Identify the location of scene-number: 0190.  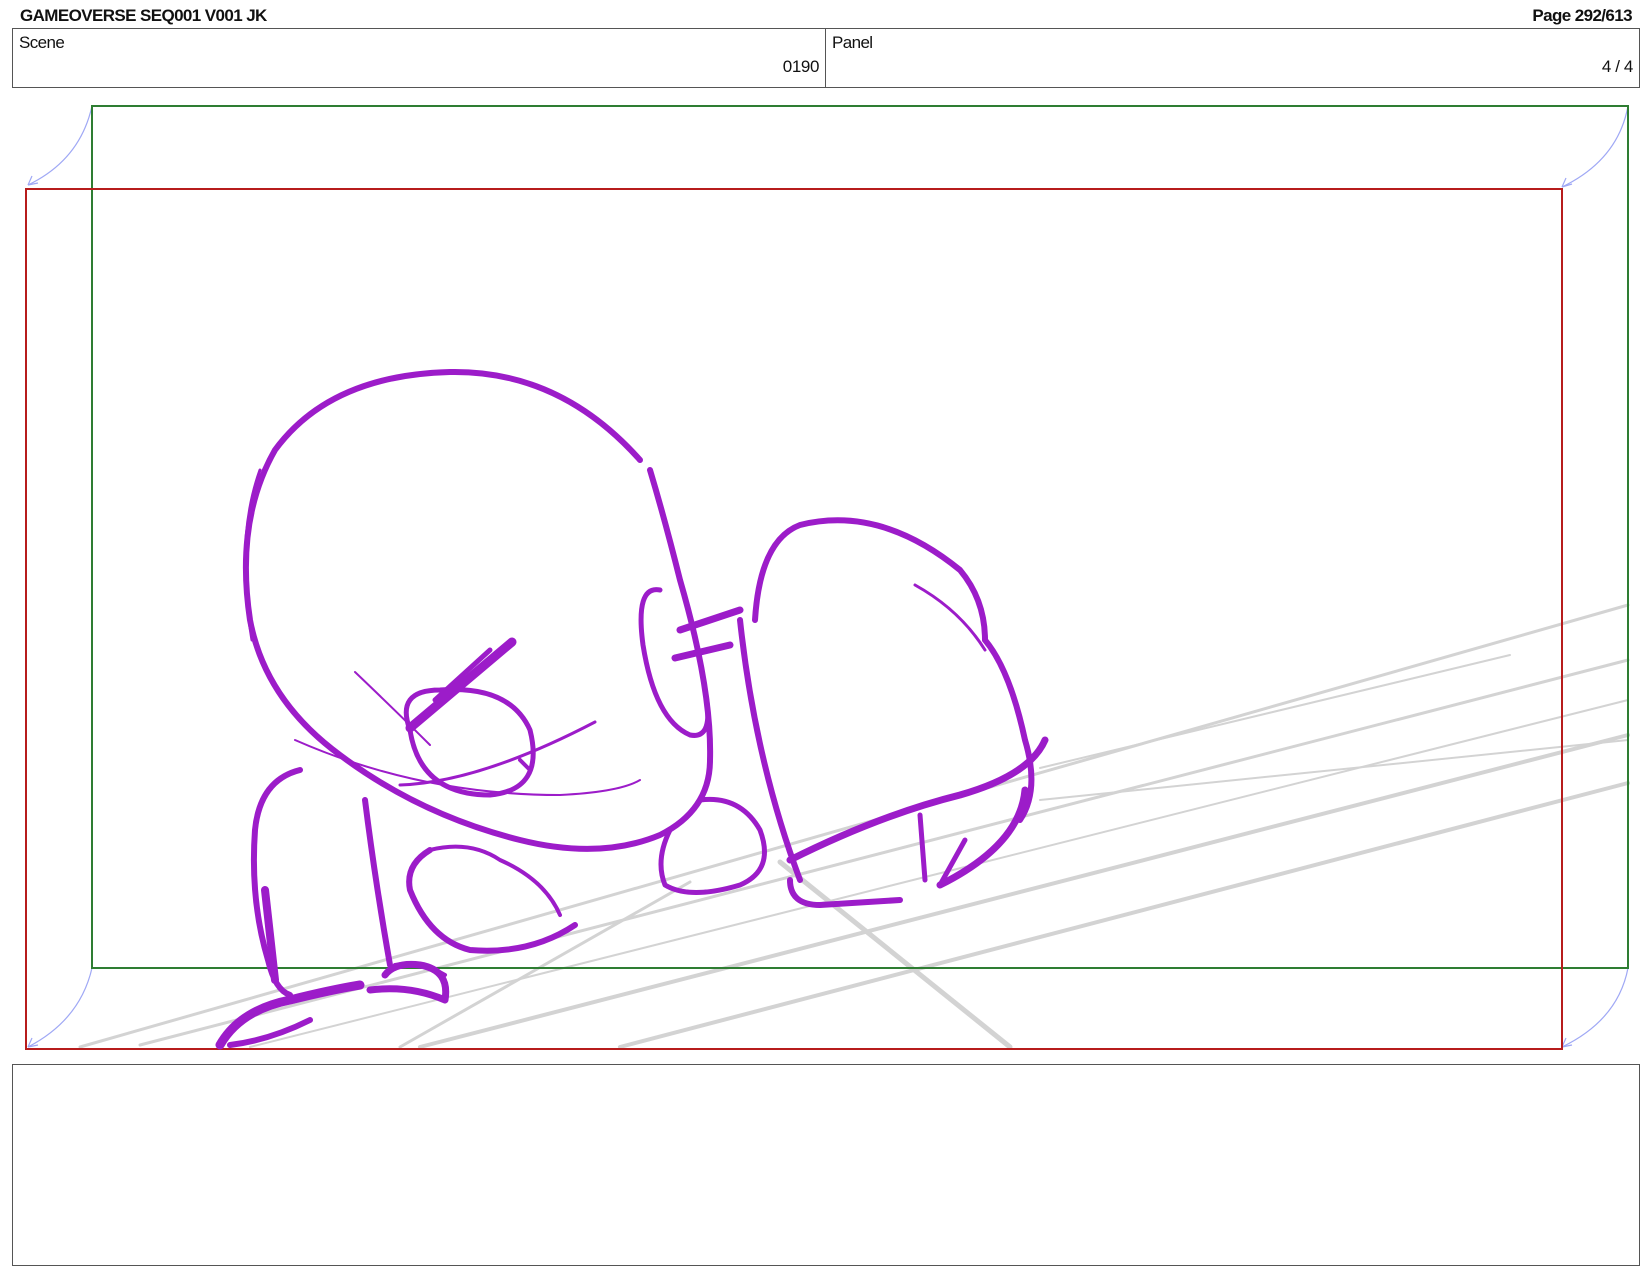
(801, 66).